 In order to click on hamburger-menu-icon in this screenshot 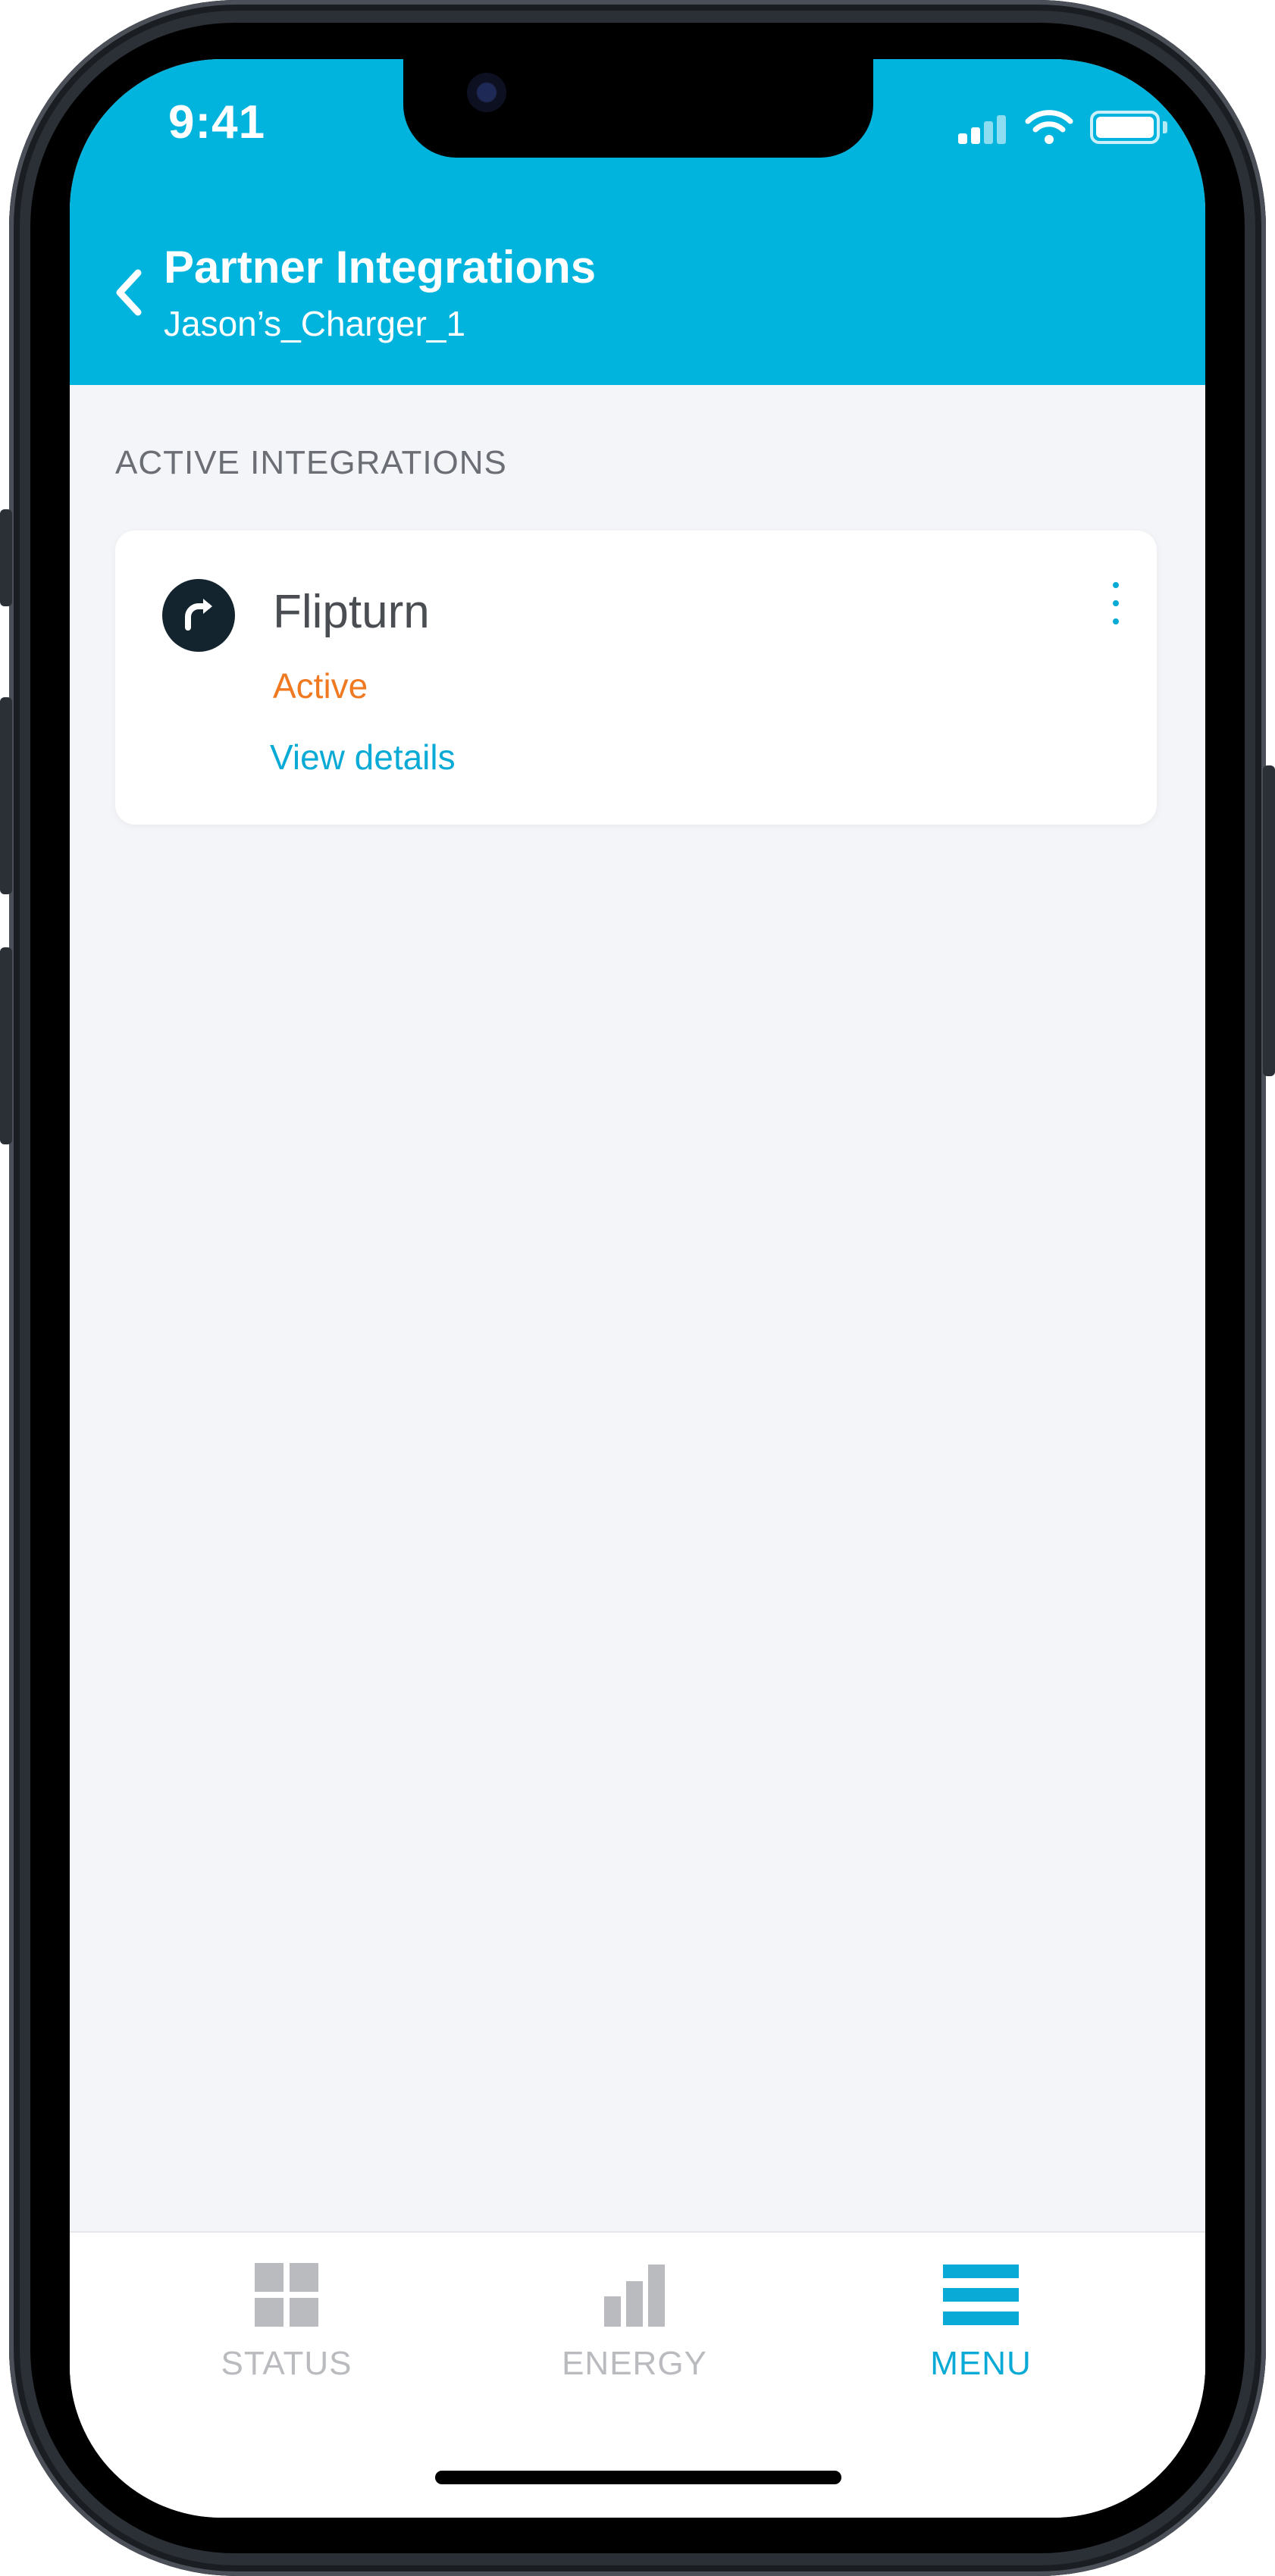, I will do `click(981, 2295)`.